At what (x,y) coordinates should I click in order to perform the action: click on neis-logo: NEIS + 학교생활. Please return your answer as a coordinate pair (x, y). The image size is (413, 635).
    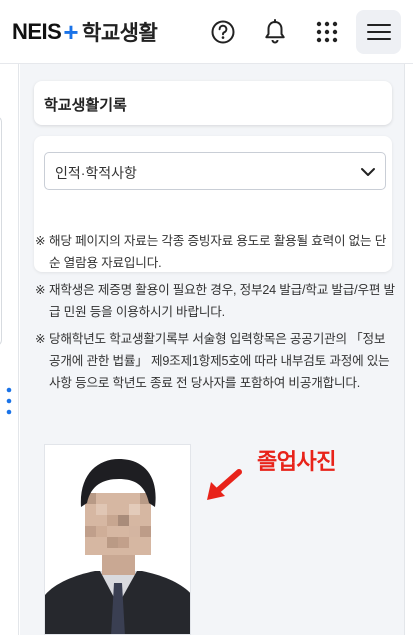
    Looking at the image, I should click on (85, 32).